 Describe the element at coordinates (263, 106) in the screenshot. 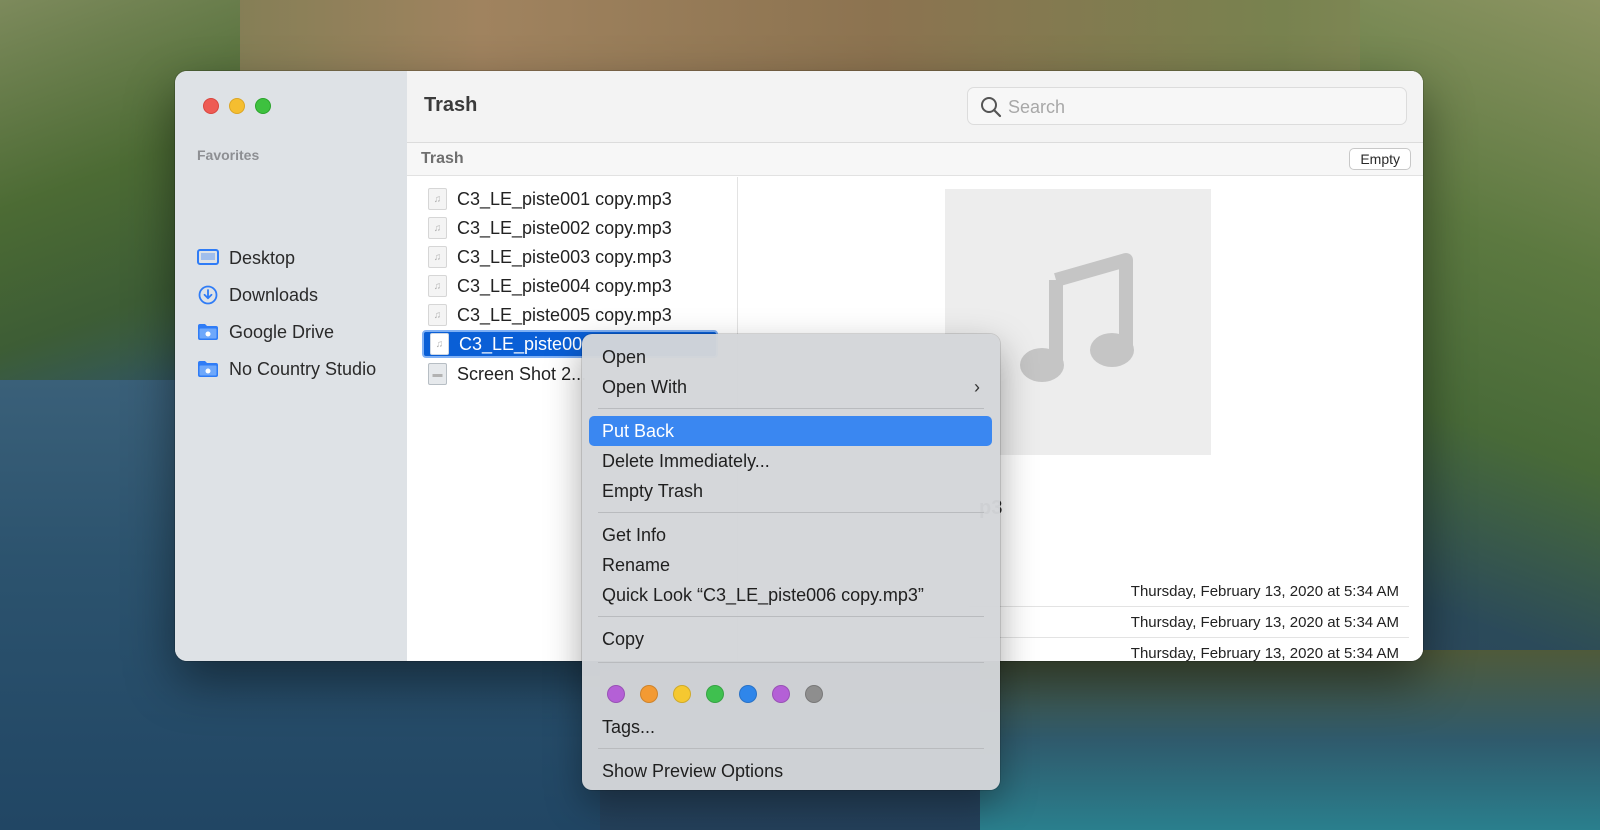

I see `zoom-window-button` at that location.